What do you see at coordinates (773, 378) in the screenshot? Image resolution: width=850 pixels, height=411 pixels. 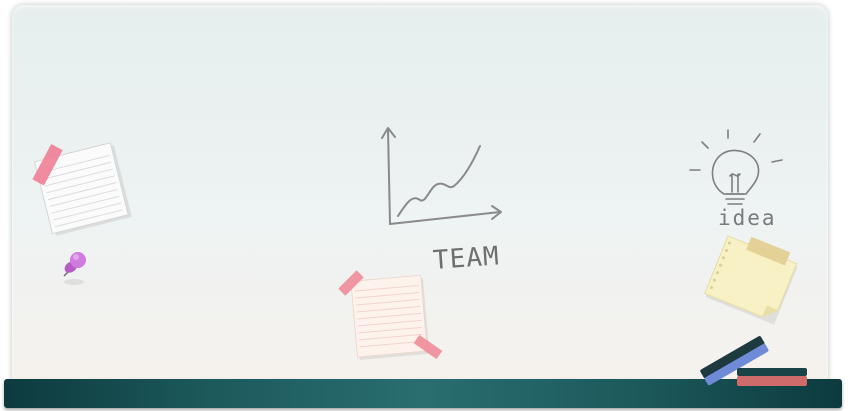 I see `chalk-icon` at bounding box center [773, 378].